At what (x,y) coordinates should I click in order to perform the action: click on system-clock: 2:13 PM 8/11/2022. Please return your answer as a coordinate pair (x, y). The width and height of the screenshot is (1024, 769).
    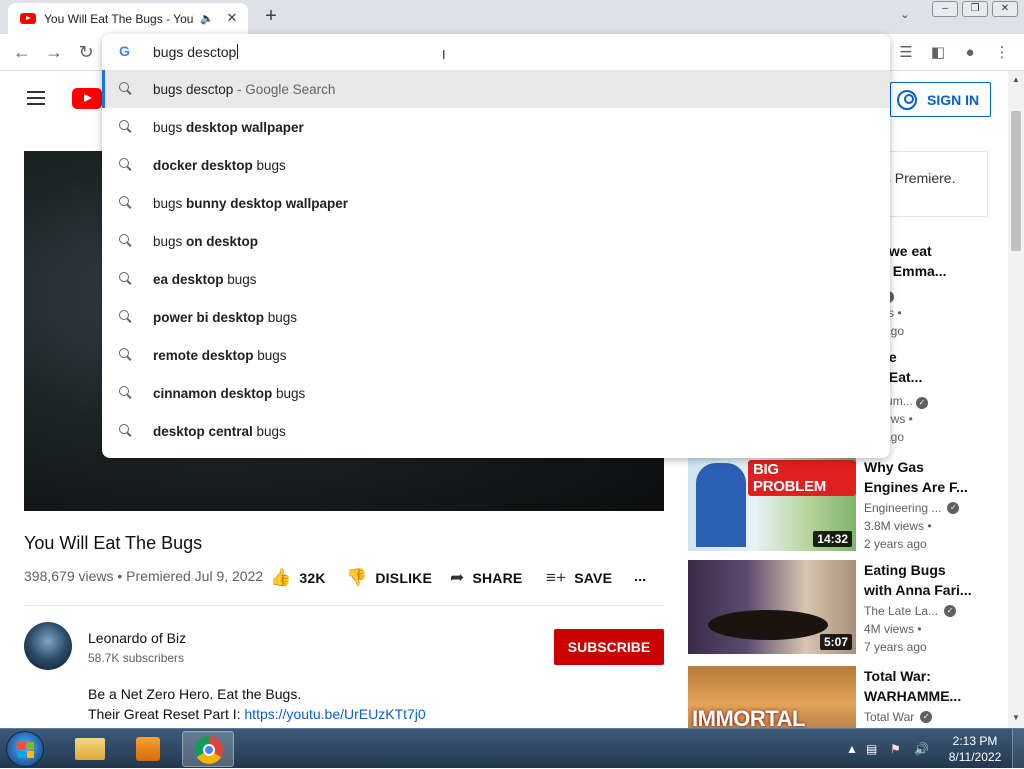
    Looking at the image, I should click on (975, 749).